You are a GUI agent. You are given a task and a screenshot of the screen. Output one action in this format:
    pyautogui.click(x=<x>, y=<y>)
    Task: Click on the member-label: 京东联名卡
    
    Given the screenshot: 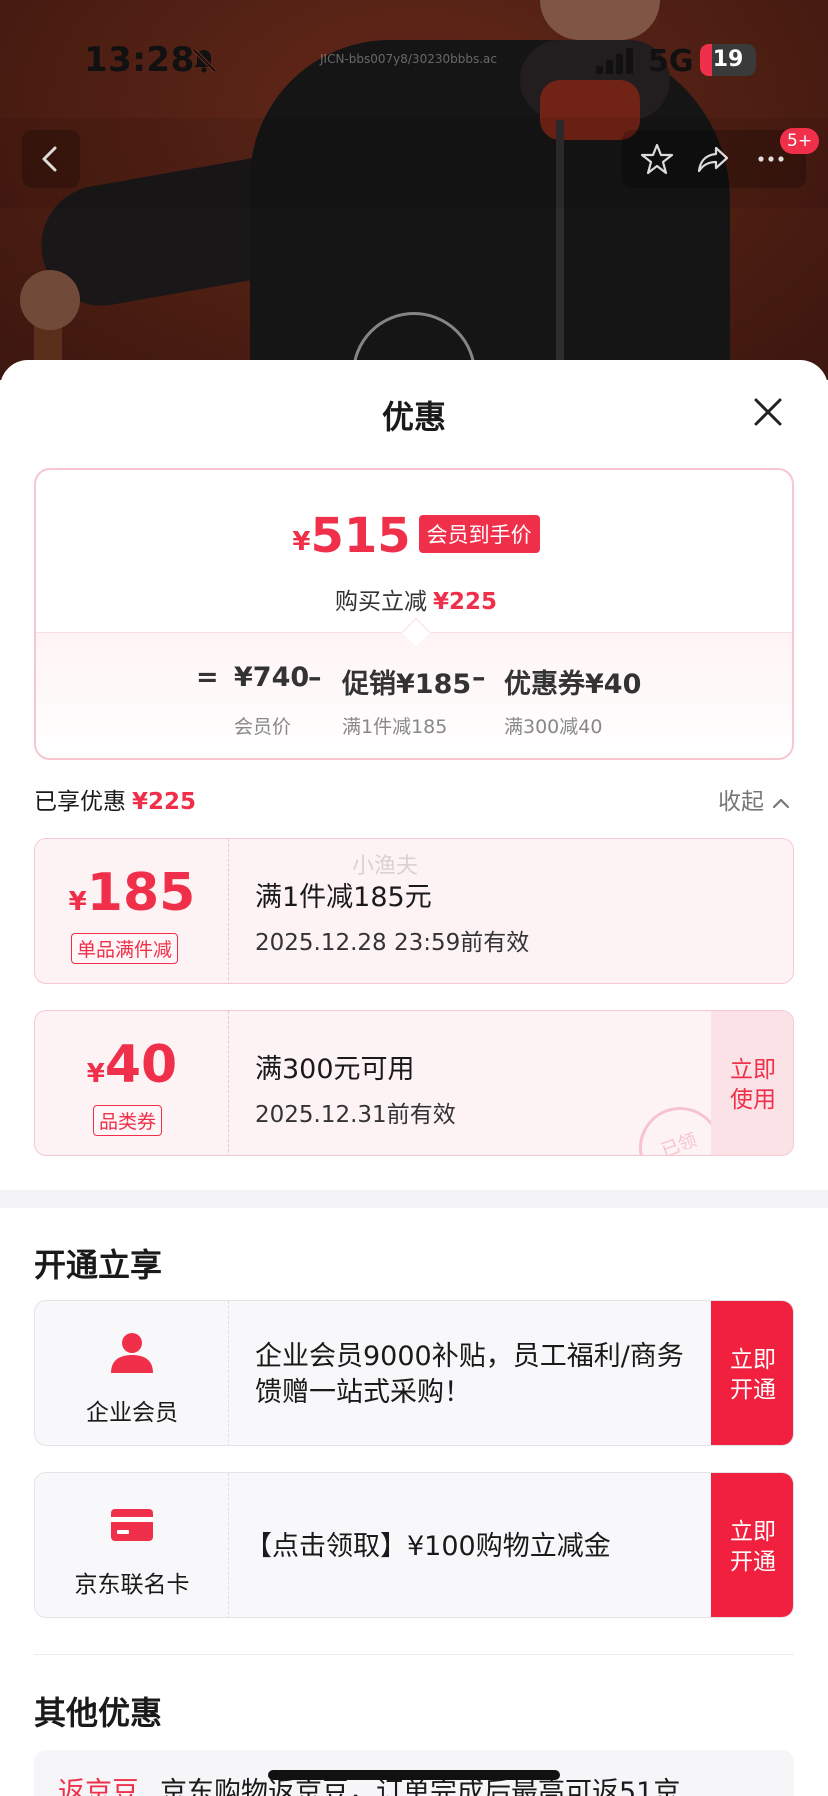 What is the action you would take?
    pyautogui.click(x=132, y=1585)
    